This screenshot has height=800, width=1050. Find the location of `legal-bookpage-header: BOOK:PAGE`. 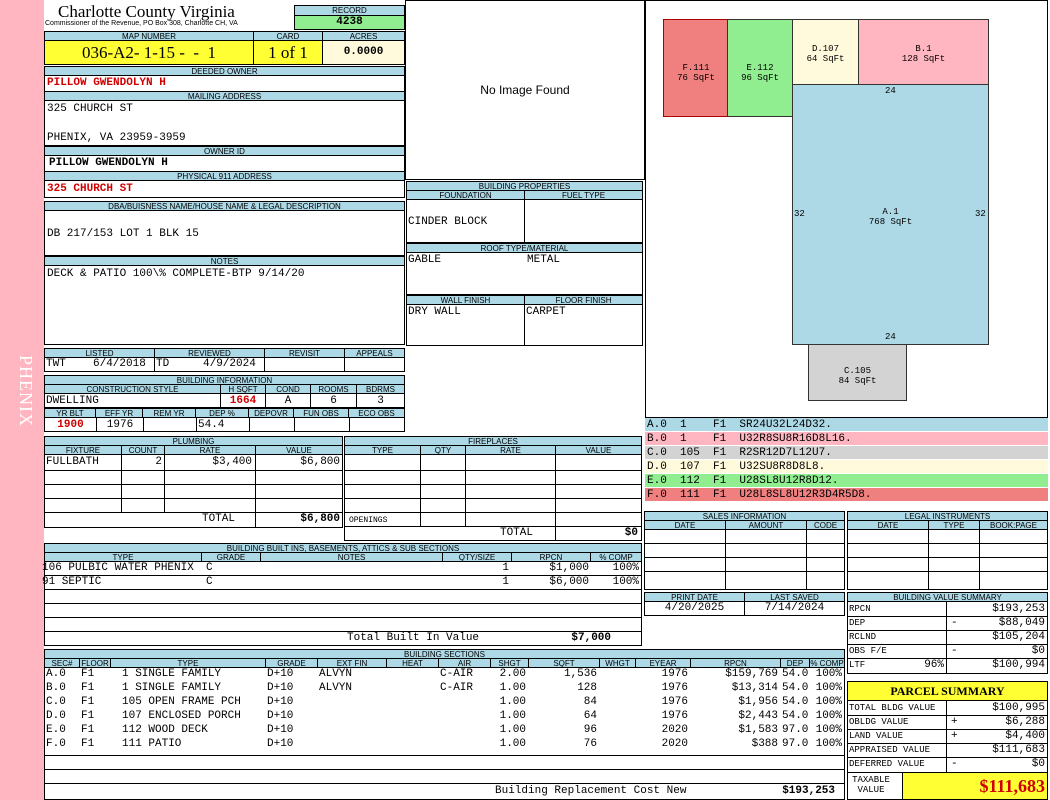

legal-bookpage-header: BOOK:PAGE is located at coordinates (1013, 525).